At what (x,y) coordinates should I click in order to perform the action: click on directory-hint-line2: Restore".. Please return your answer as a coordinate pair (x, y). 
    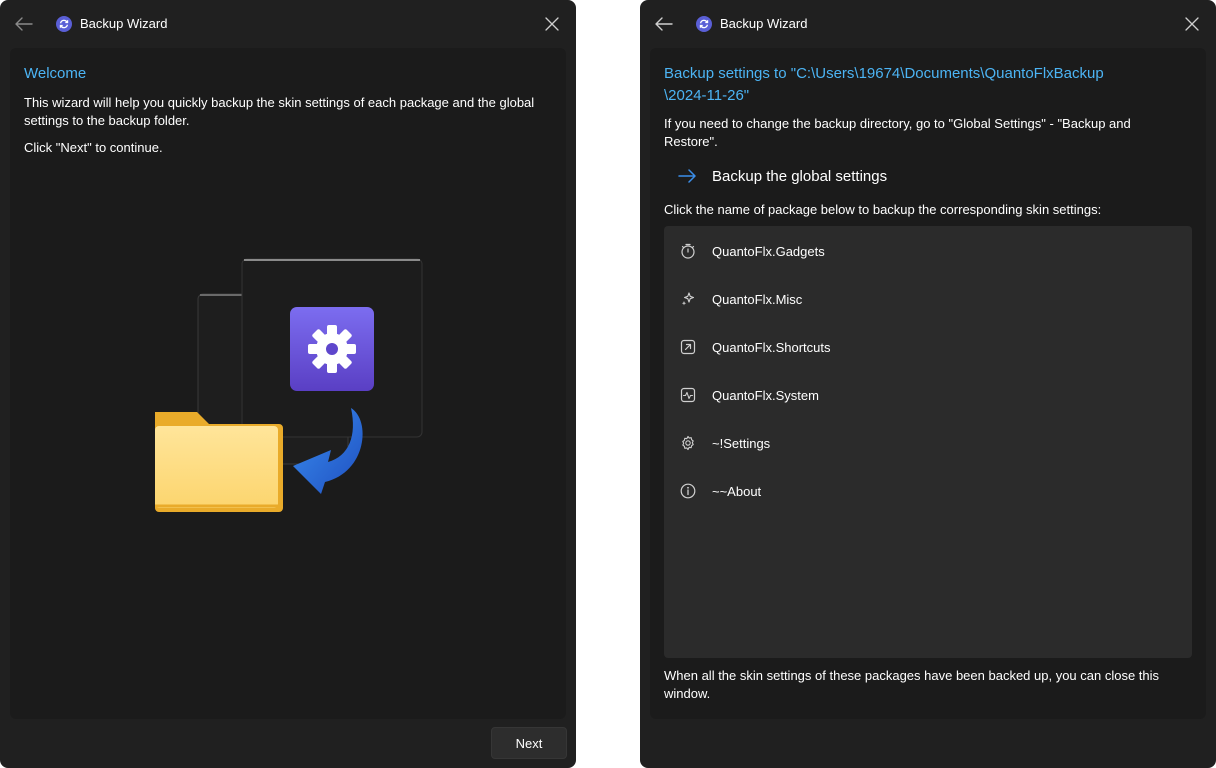
    Looking at the image, I should click on (691, 141).